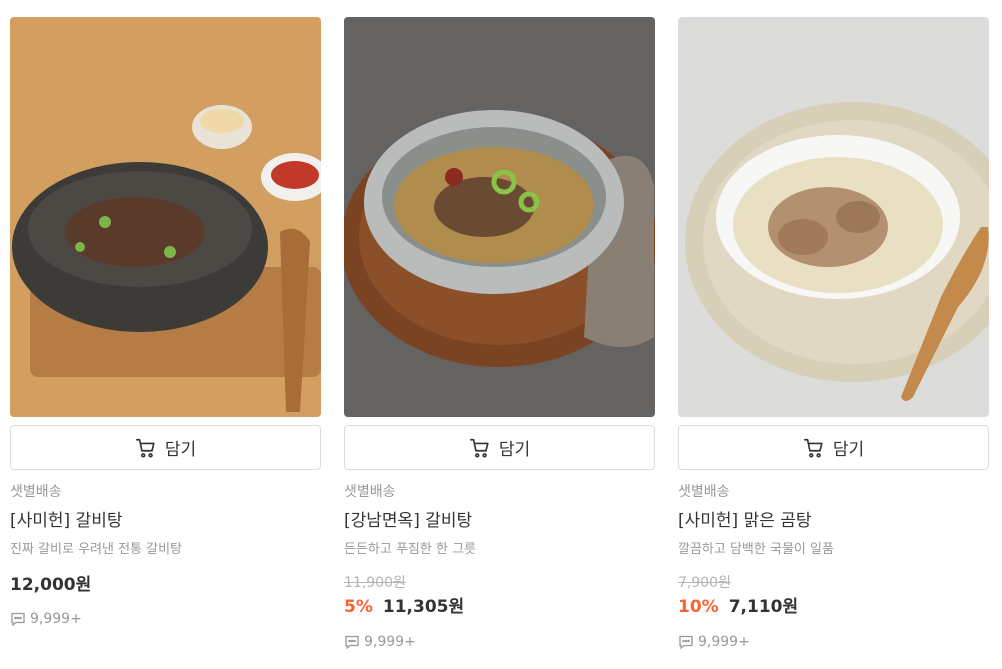  I want to click on discount-price-row: 5% 11,305원, so click(499, 607).